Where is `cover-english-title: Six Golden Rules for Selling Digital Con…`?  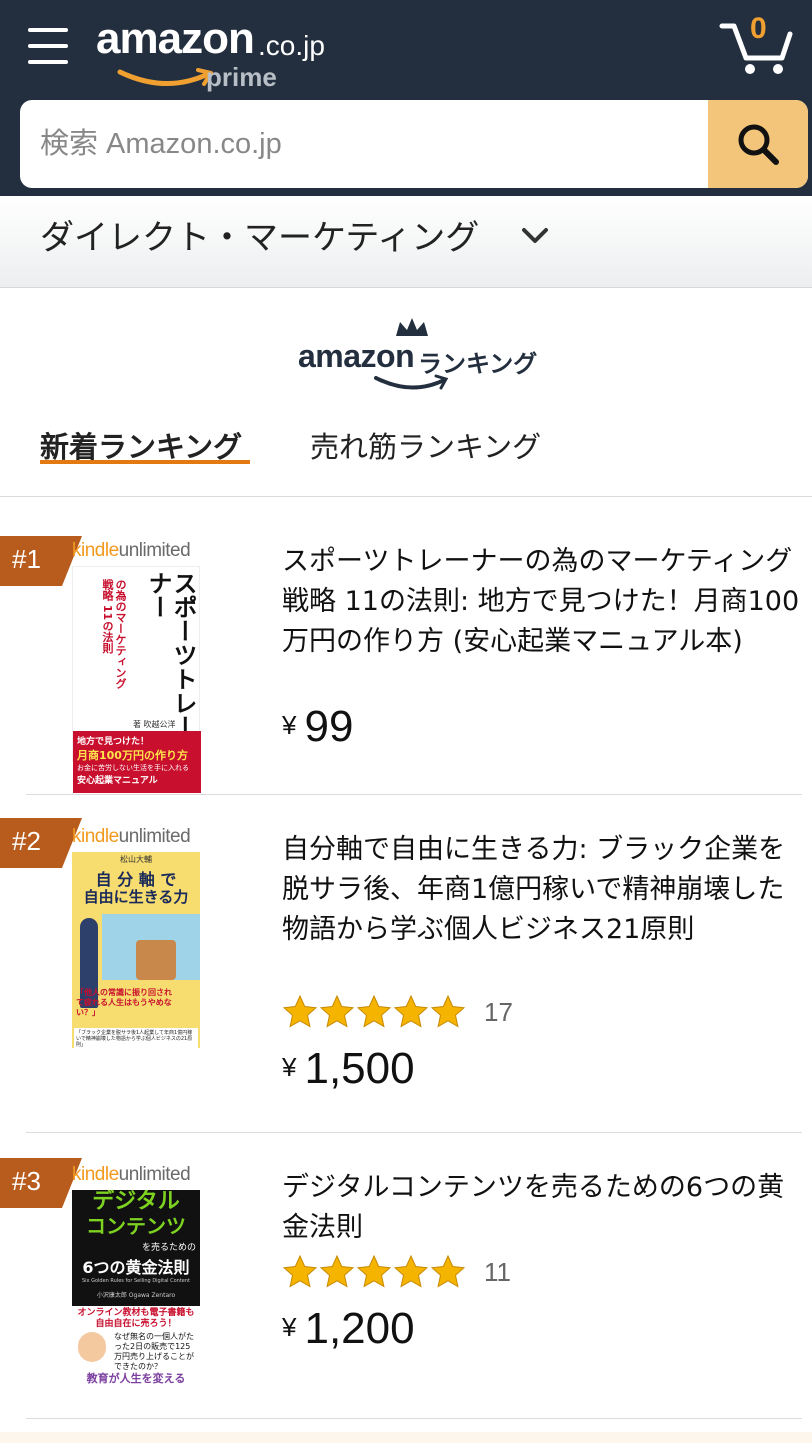
cover-english-title: Six Golden Rules for Selling Digital Con… is located at coordinates (136, 1281).